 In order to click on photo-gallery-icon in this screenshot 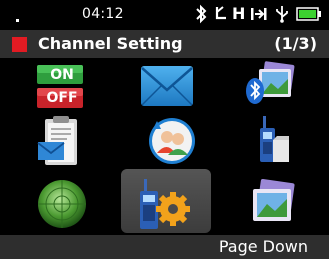, I will do `click(274, 200)`.